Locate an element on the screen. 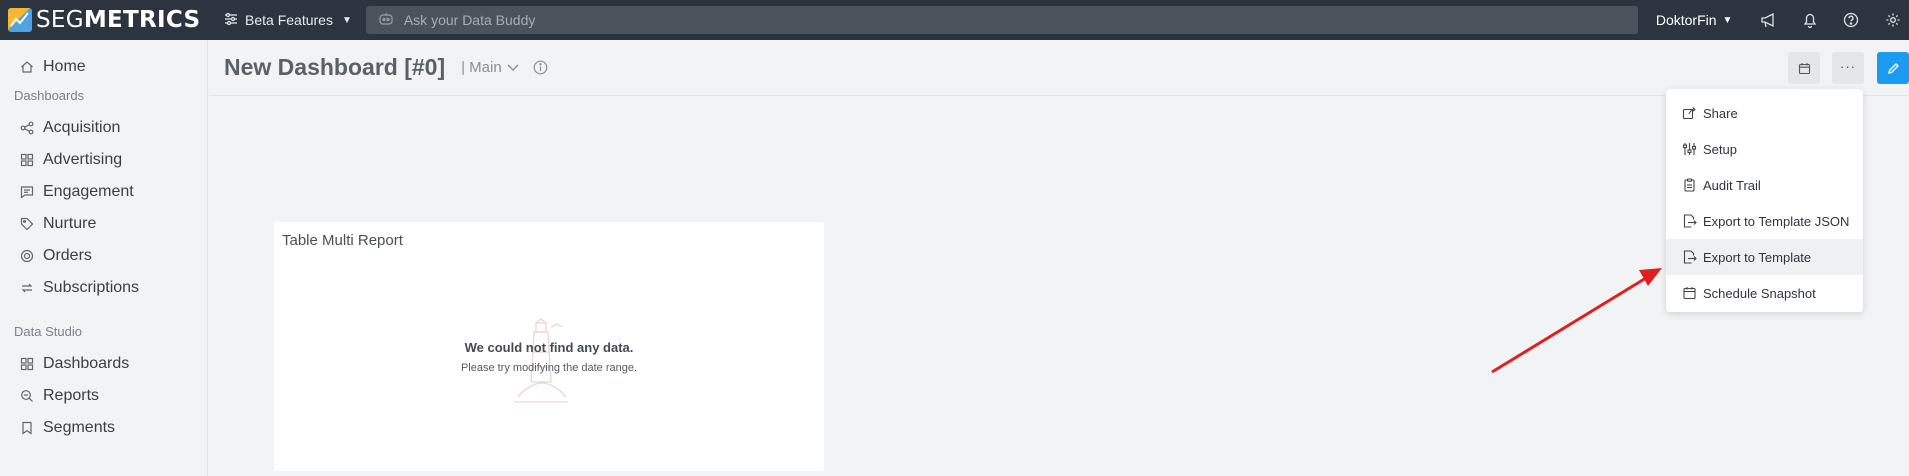 This screenshot has width=1909, height=476. message-icon is located at coordinates (27, 192).